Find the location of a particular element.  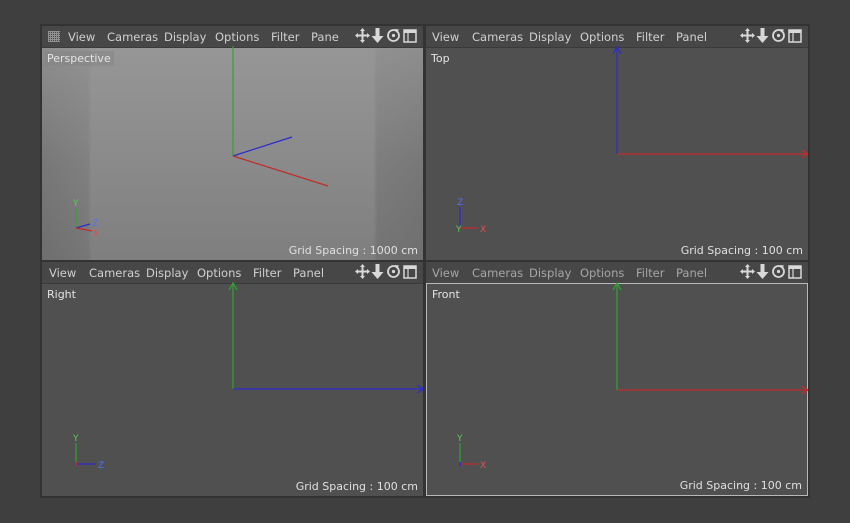

axis-gizmo: Y X is located at coordinates (471, 452).